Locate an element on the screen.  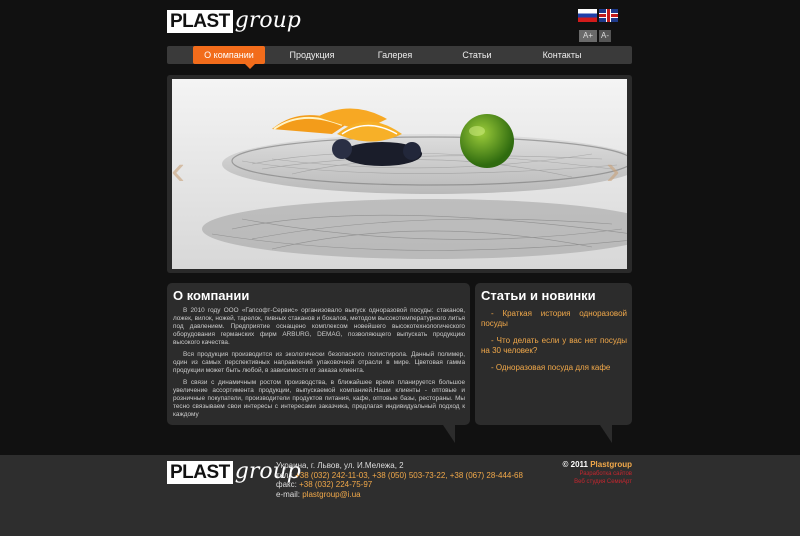
footer-email-line: e-mail: plastgroup@i.ua is located at coordinates (318, 494).